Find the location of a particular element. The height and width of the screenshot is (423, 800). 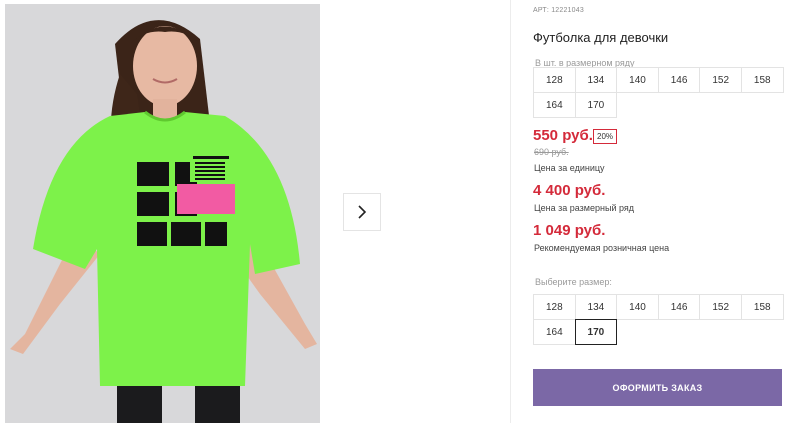

old-price: 690 руб. is located at coordinates (551, 152).